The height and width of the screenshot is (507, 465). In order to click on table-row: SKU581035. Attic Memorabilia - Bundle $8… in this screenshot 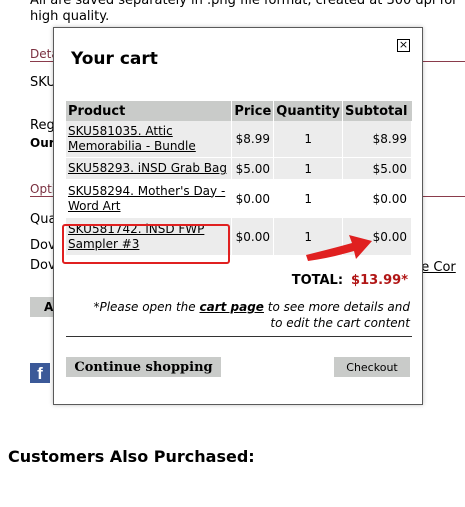, I will do `click(239, 139)`.